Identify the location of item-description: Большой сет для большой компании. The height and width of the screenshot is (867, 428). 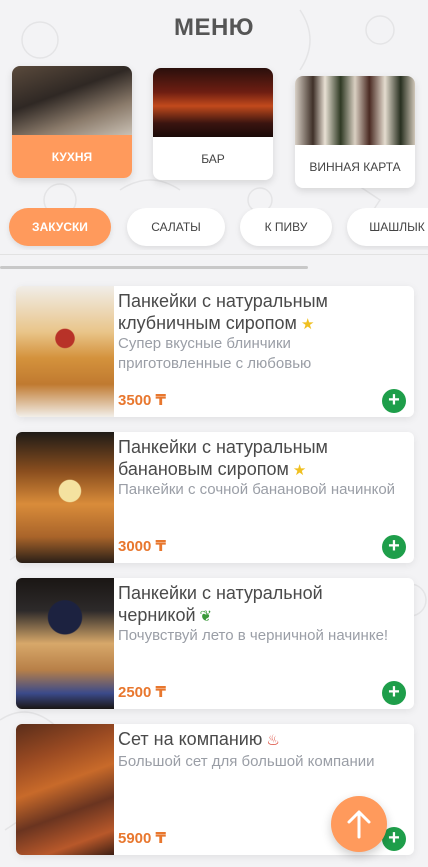
(246, 761).